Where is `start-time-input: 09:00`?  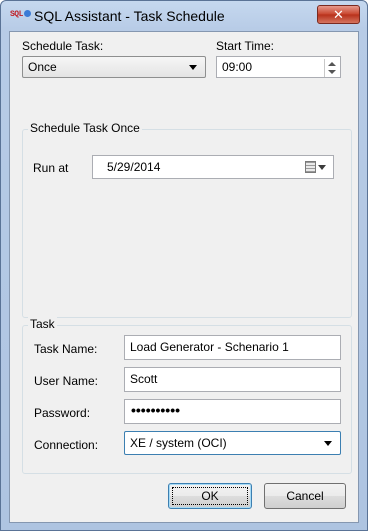 start-time-input: 09:00 is located at coordinates (278, 67).